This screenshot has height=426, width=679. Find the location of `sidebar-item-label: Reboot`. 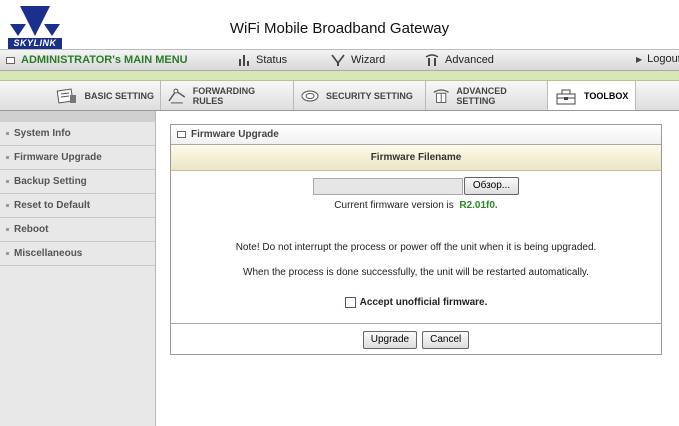

sidebar-item-label: Reboot is located at coordinates (31, 229).